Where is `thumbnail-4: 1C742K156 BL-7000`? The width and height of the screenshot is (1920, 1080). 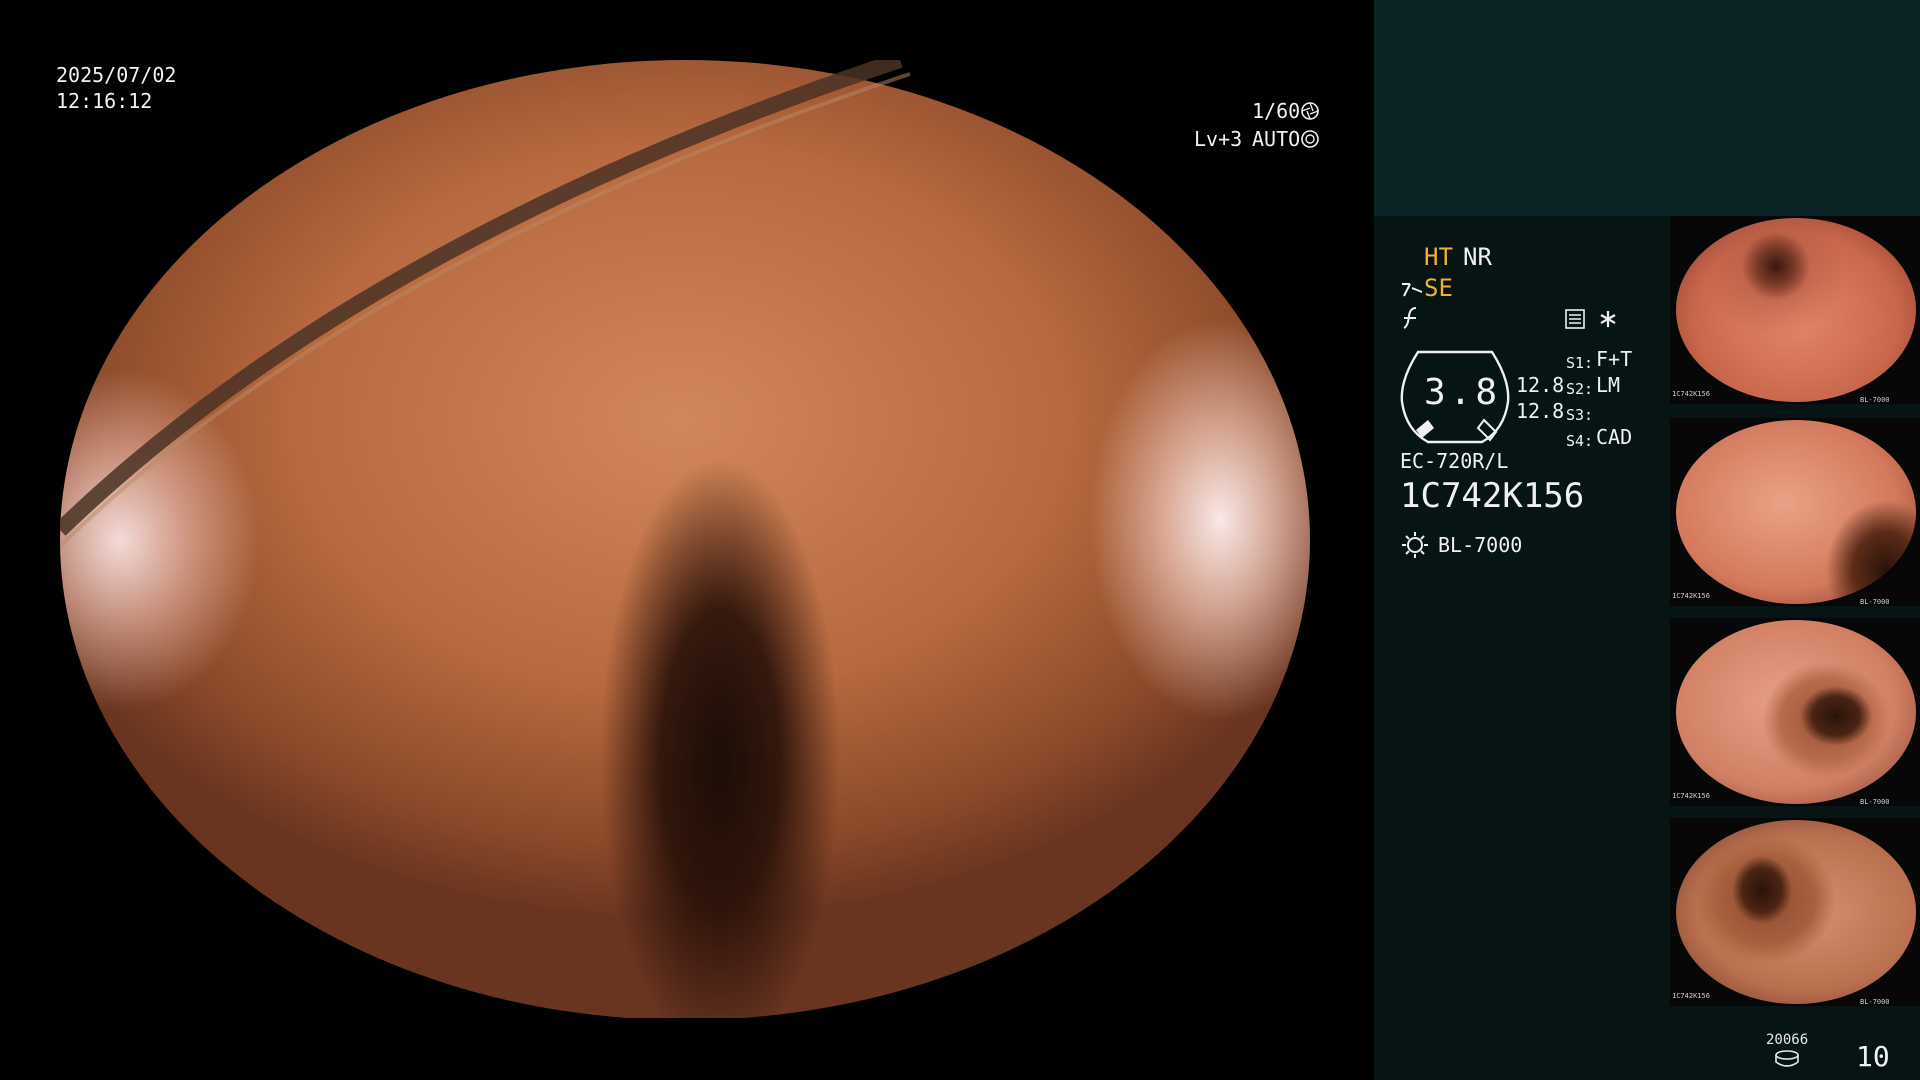
thumbnail-4: 1C742K156 BL-7000 is located at coordinates (1795, 912).